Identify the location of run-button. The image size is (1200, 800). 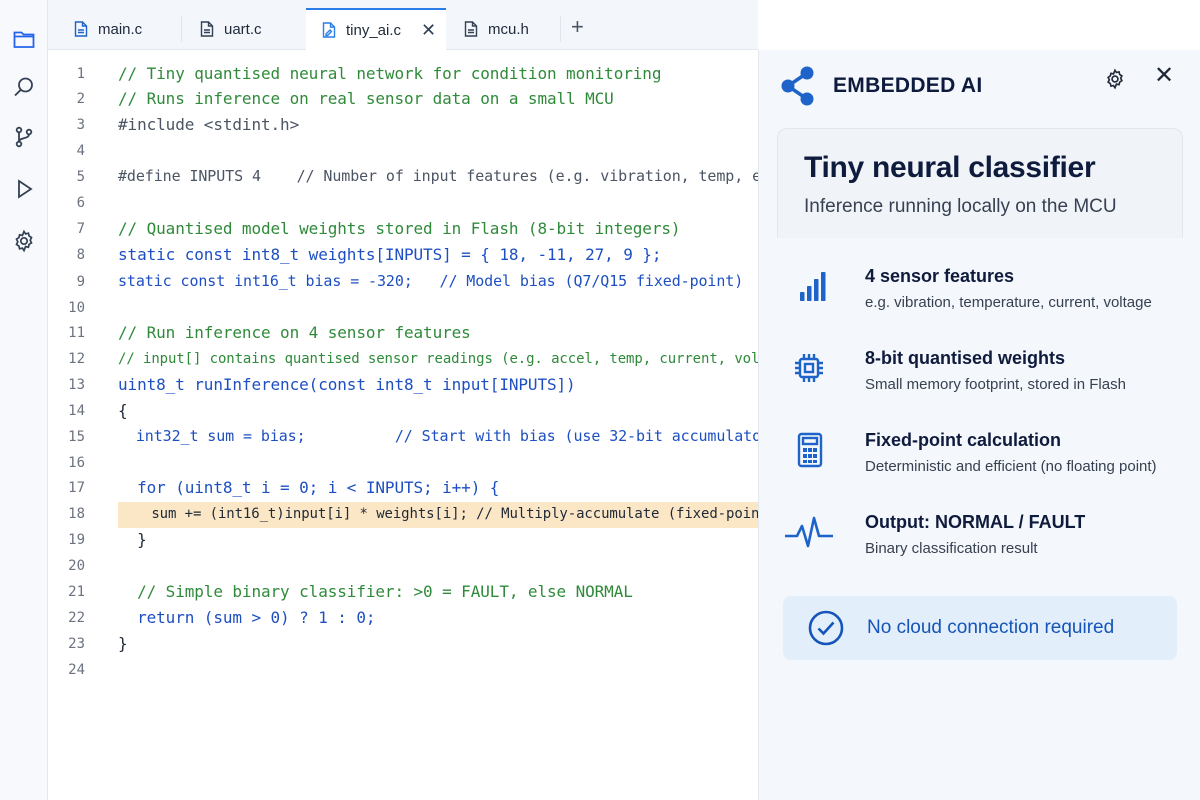
(24, 189).